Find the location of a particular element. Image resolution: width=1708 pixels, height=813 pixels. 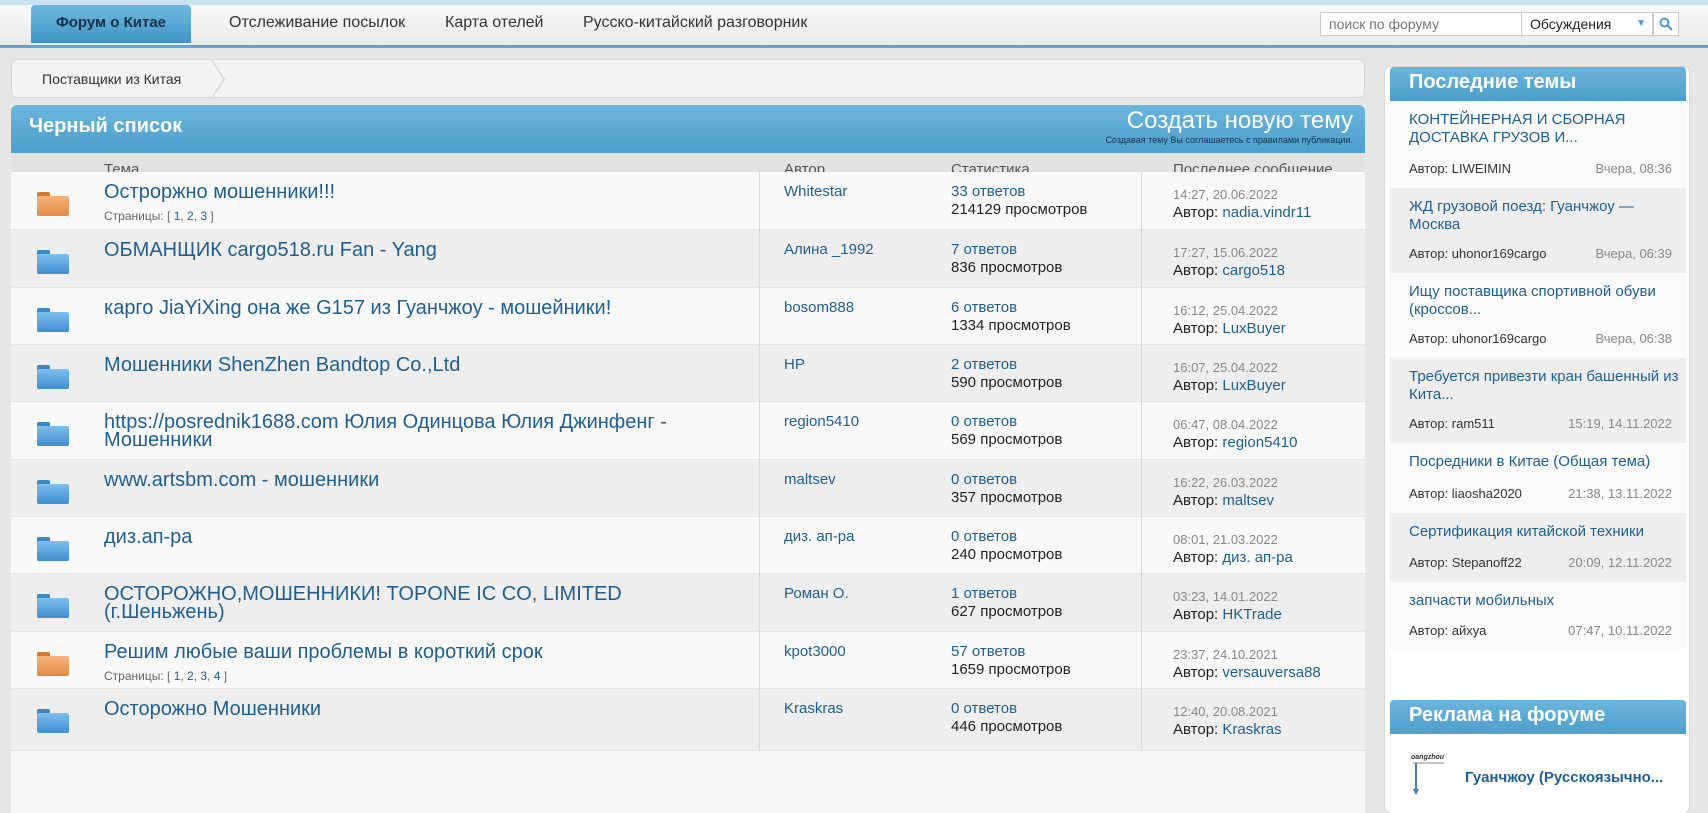

topic-author-link: Whitestar is located at coordinates (815, 191).